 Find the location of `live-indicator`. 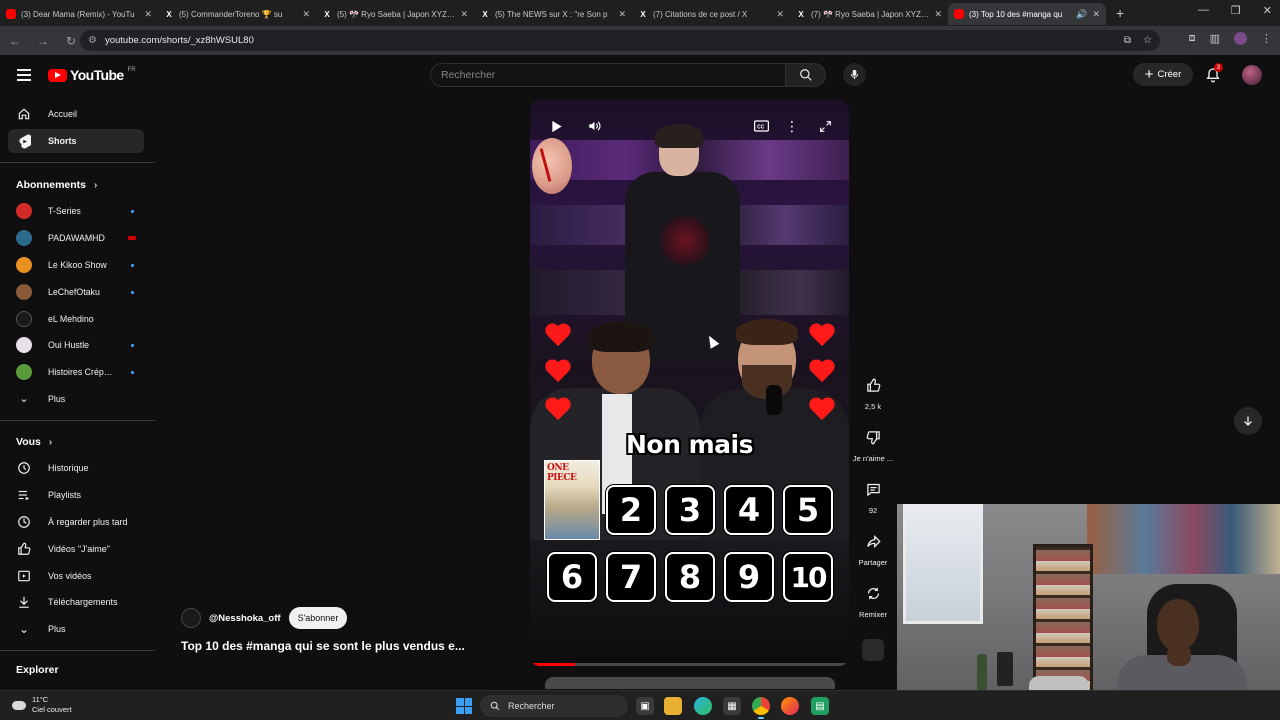

live-indicator is located at coordinates (132, 238).